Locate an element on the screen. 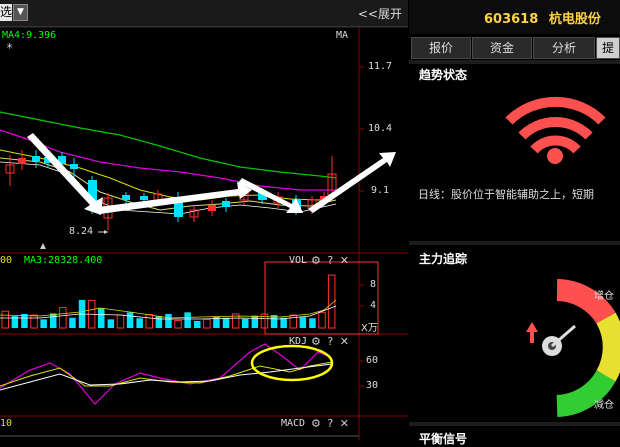  bottom-section-title: 平衡信号 is located at coordinates (443, 439).